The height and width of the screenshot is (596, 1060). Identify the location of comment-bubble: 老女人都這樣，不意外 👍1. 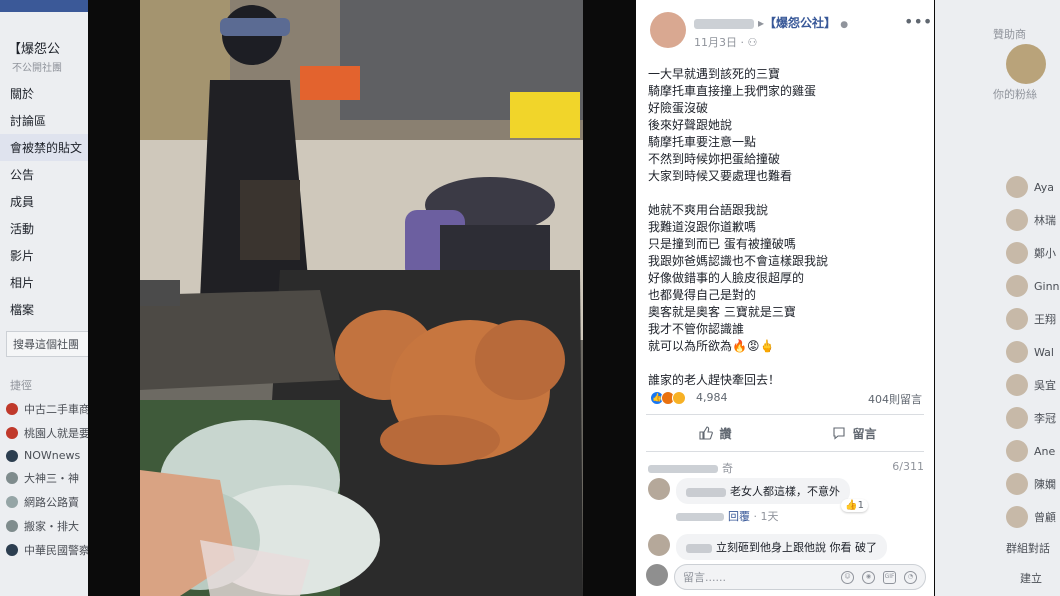
(772, 495).